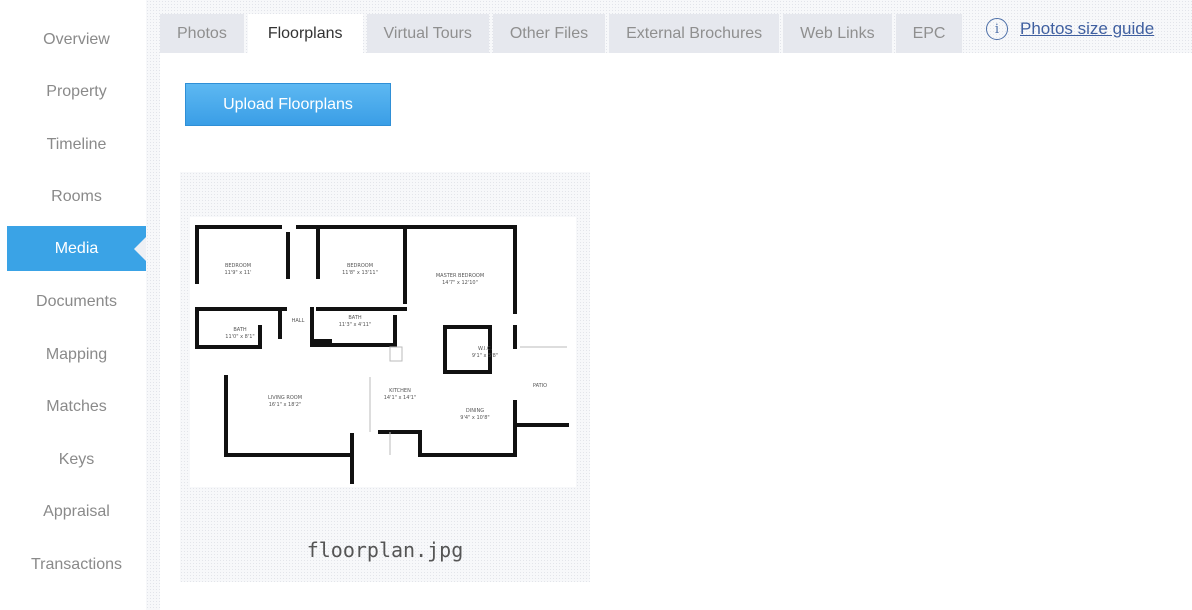  What do you see at coordinates (400, 391) in the screenshot?
I see `room-label-kitchen: KITCHEN` at bounding box center [400, 391].